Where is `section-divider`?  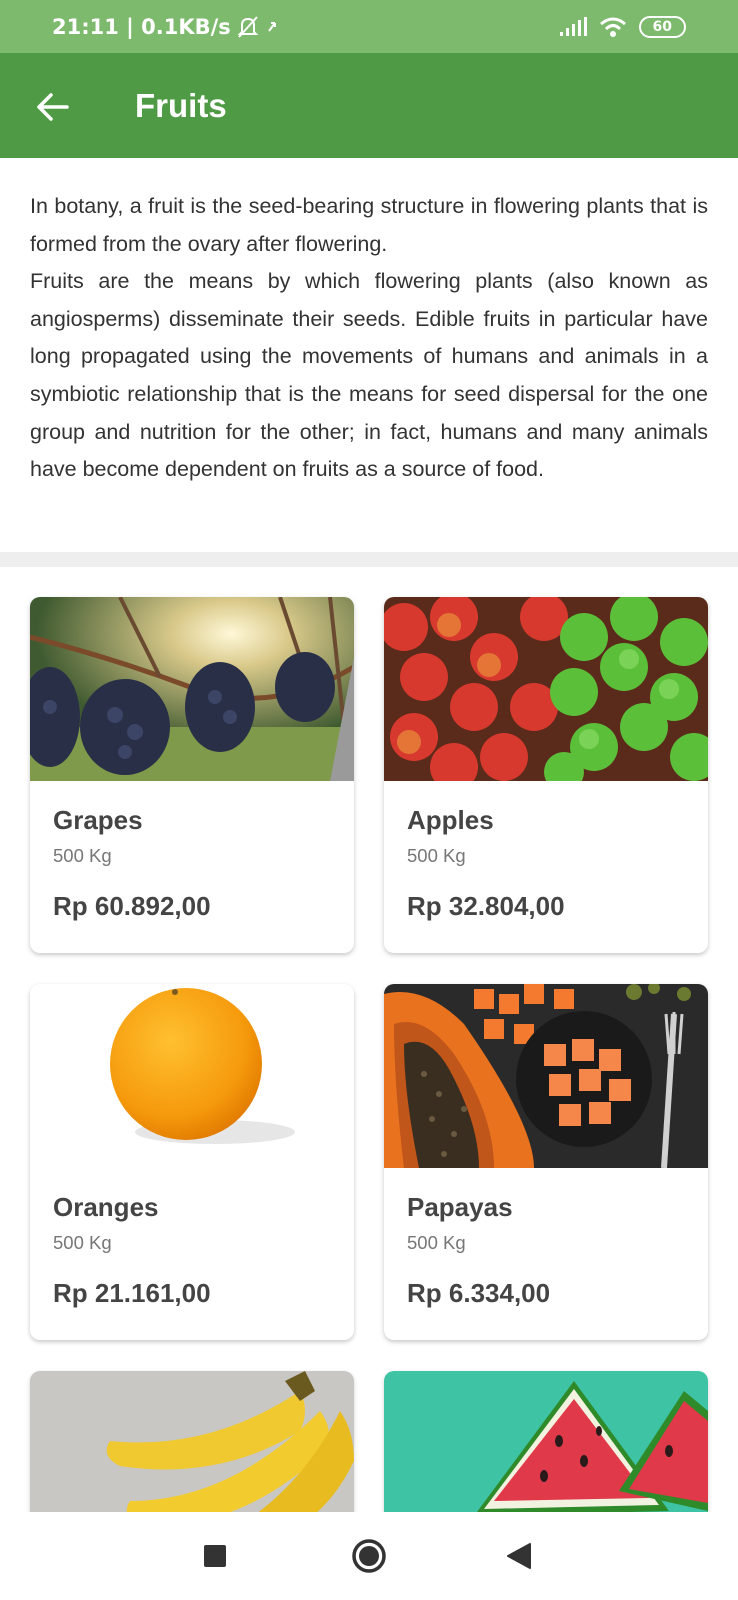
section-divider is located at coordinates (369, 559).